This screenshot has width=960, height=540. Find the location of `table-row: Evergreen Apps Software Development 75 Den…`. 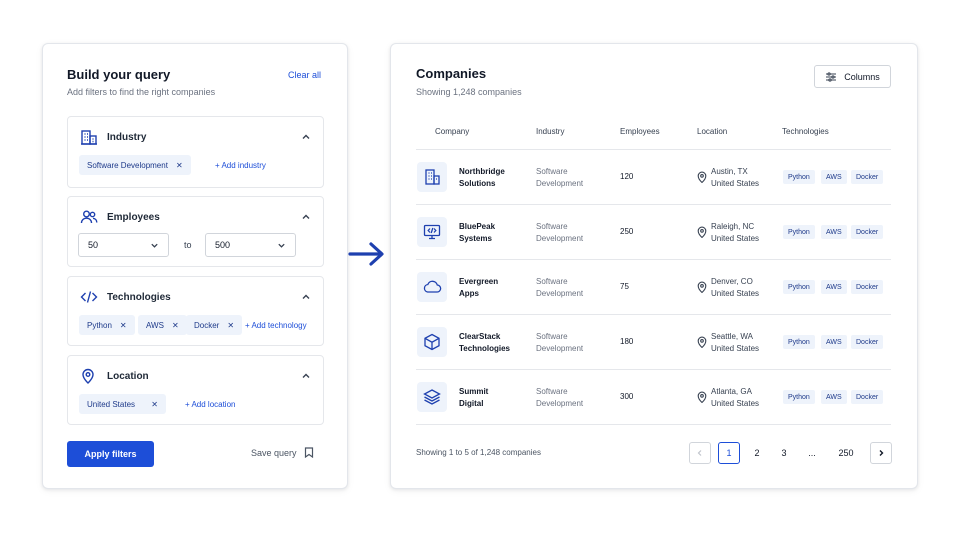

table-row: Evergreen Apps Software Development 75 Den… is located at coordinates (653, 287).